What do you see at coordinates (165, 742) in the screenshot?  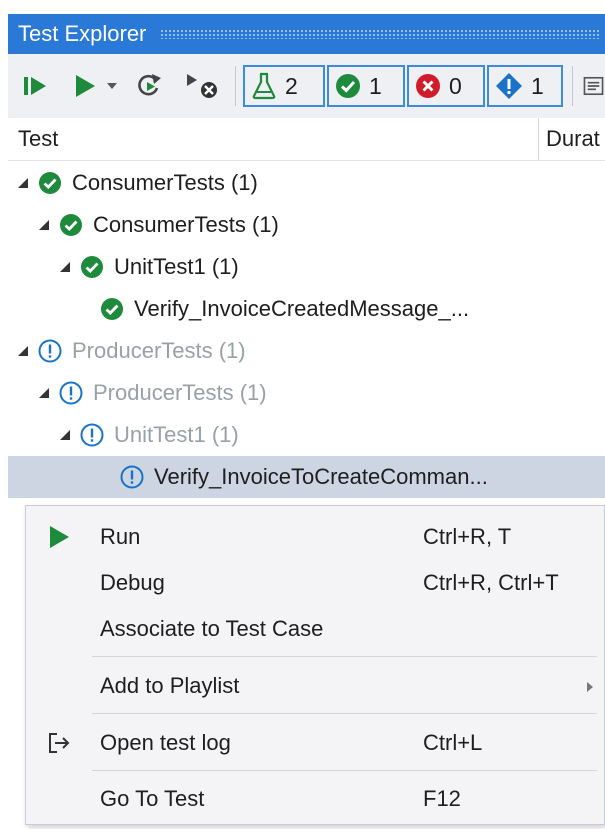 I see `menu-item-label: Open test log` at bounding box center [165, 742].